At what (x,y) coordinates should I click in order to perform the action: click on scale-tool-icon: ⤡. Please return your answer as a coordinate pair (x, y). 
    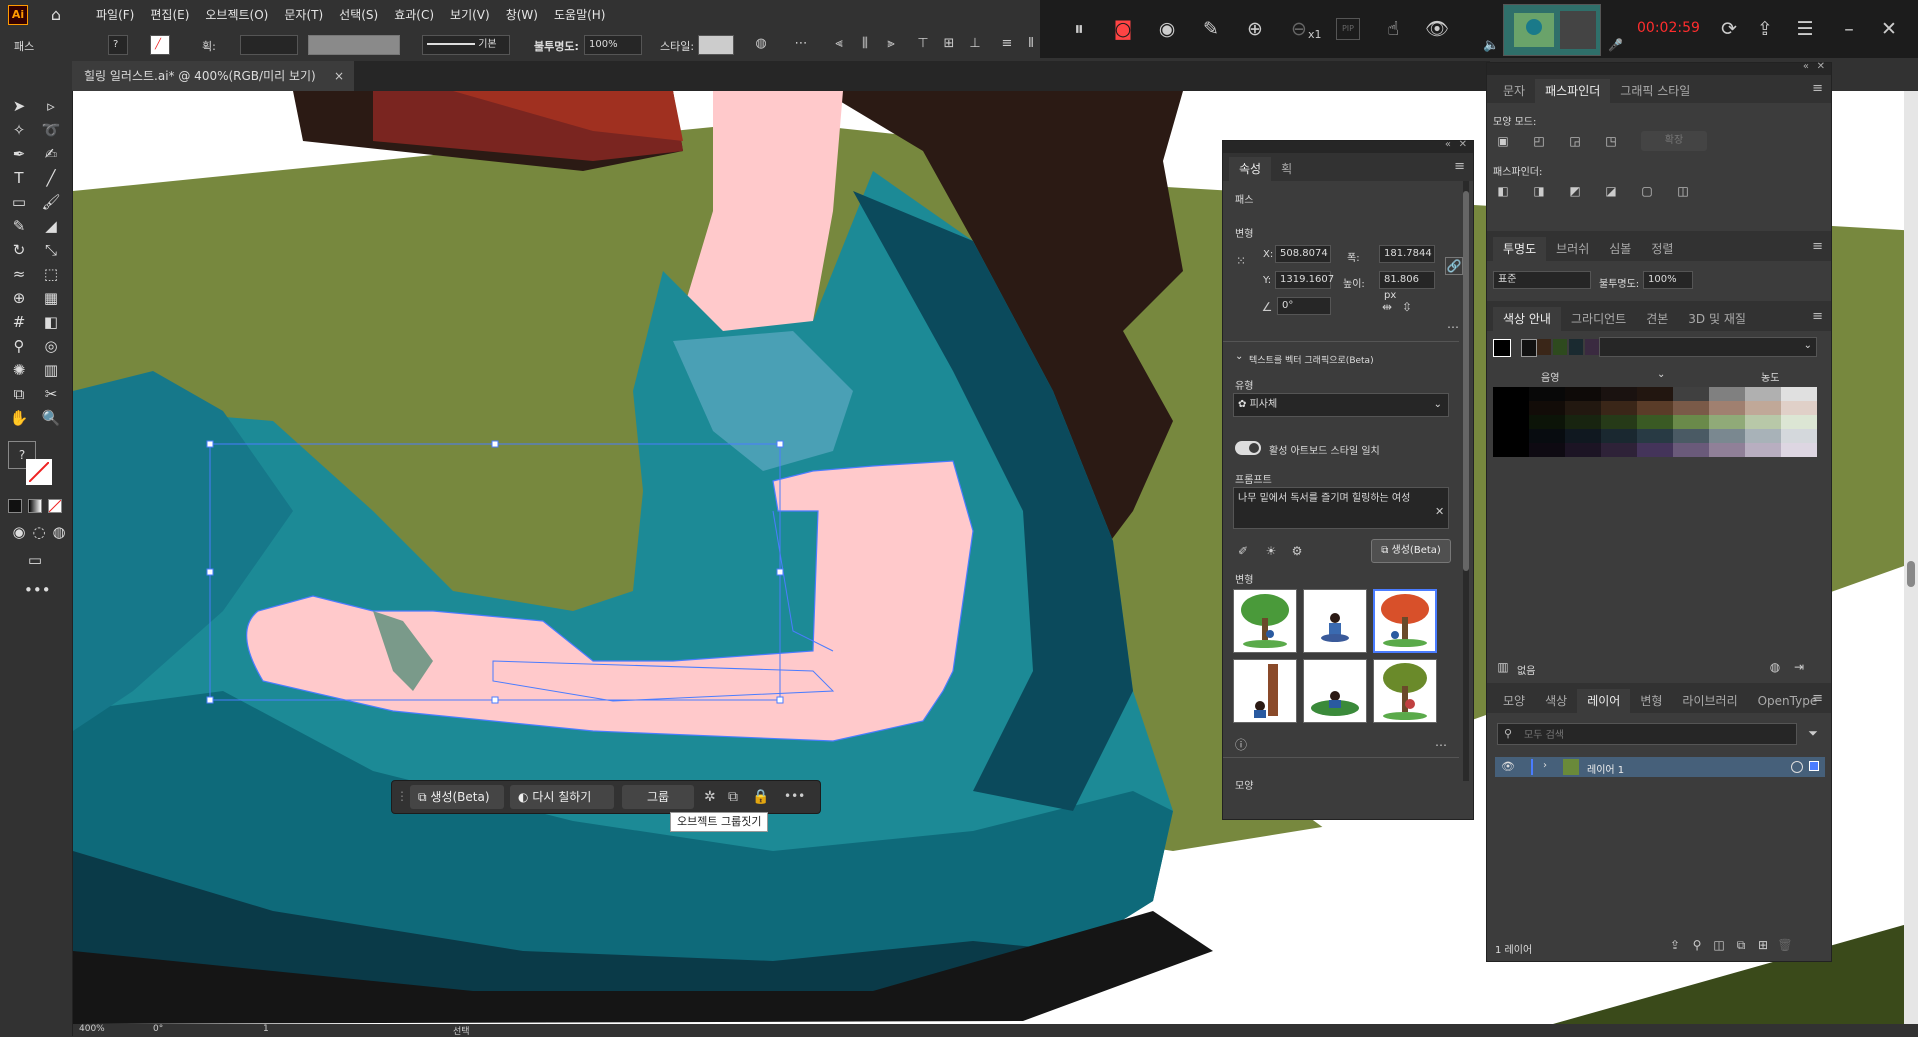
    Looking at the image, I should click on (51, 250).